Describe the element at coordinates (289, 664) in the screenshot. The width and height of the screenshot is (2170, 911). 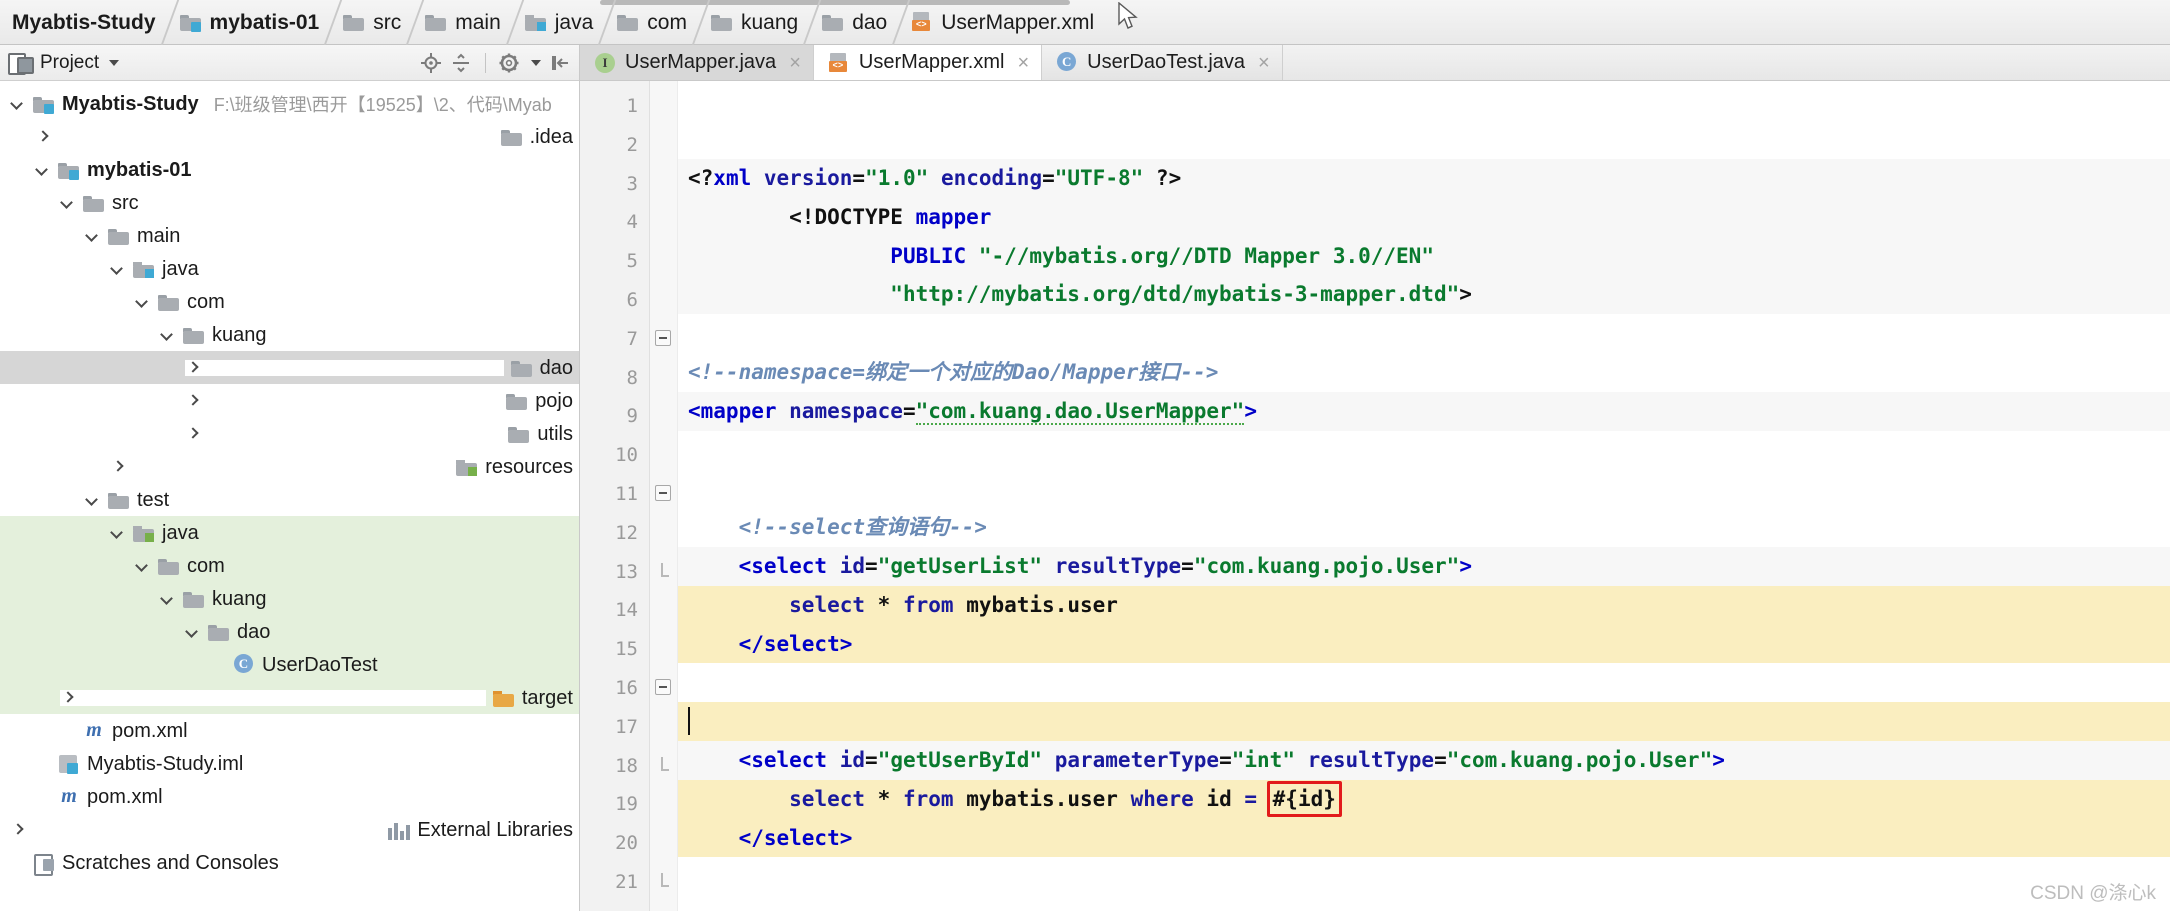
I see `tree-item-userdaotest: UserDaoTest` at that location.